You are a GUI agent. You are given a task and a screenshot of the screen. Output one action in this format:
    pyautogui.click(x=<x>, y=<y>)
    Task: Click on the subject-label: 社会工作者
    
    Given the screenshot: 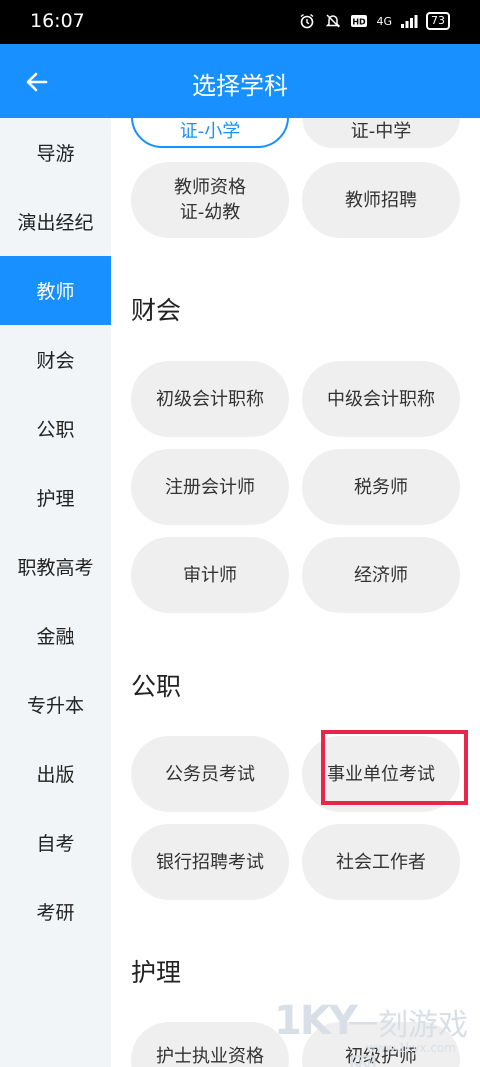 What is the action you would take?
    pyautogui.click(x=381, y=862)
    